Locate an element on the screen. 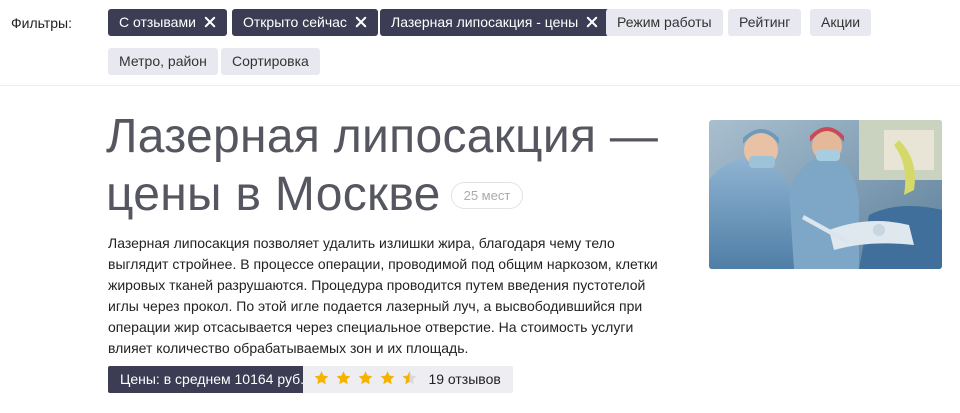 Image resolution: width=960 pixels, height=413 pixels. filter-chip-with-reviews: С отзывами is located at coordinates (167, 22).